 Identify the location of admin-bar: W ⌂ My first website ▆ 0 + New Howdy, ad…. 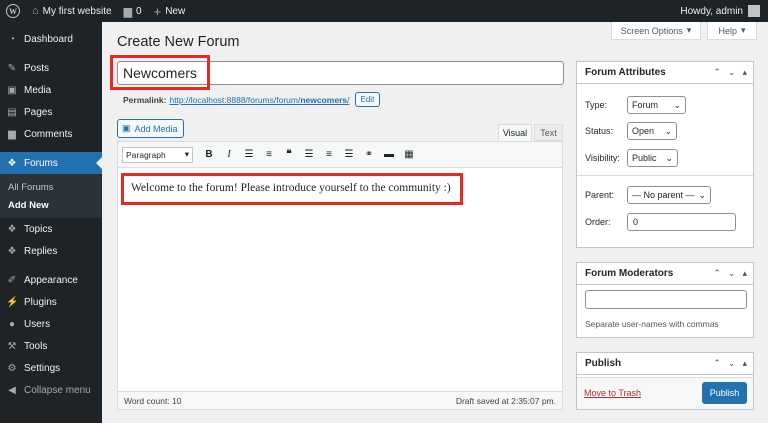
(384, 11).